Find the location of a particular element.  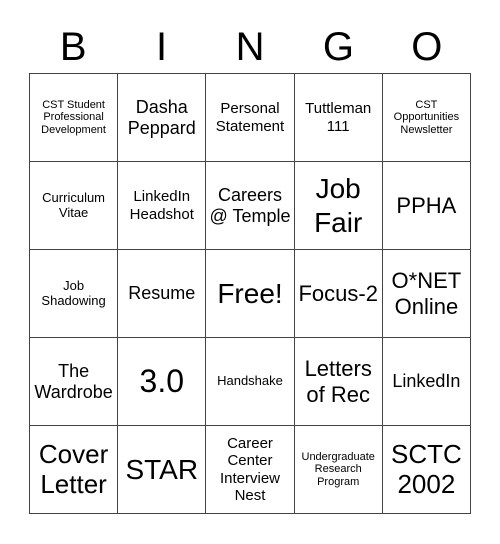

bingo-cell: Job Fair is located at coordinates (338, 206).